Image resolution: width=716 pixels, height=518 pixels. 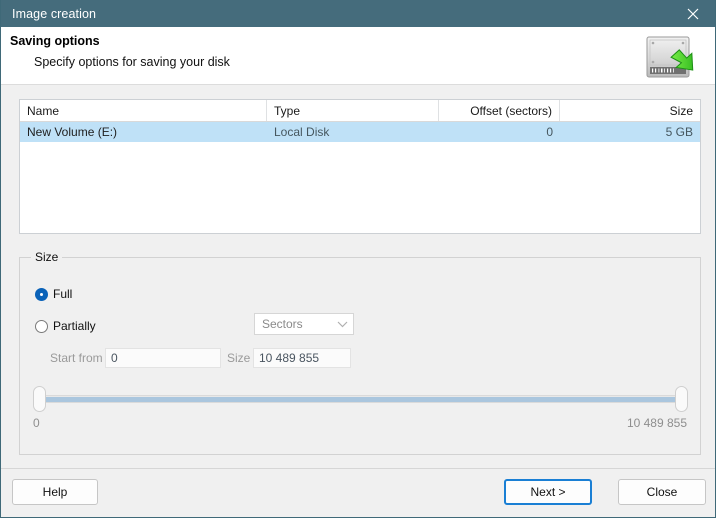 What do you see at coordinates (143, 110) in the screenshot?
I see `column-header-name: Name` at bounding box center [143, 110].